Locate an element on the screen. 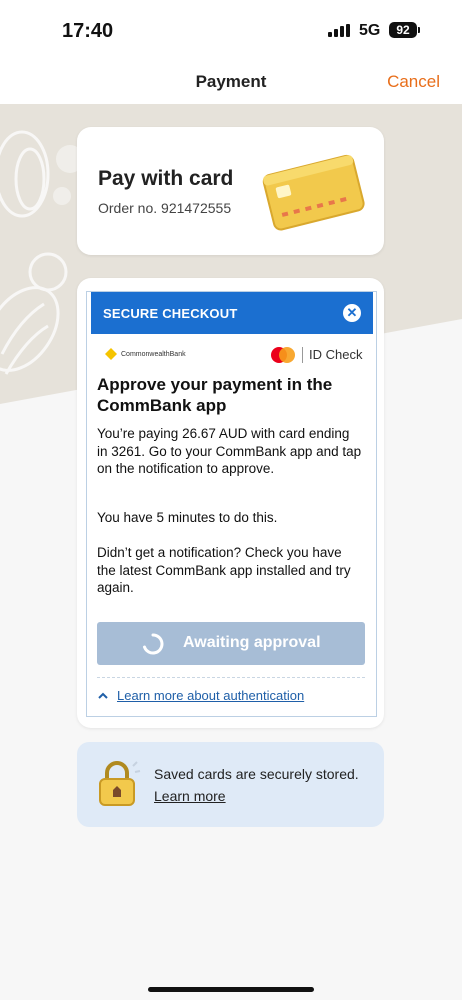  status-bar: 17:40 5G 92 is located at coordinates (231, 31).